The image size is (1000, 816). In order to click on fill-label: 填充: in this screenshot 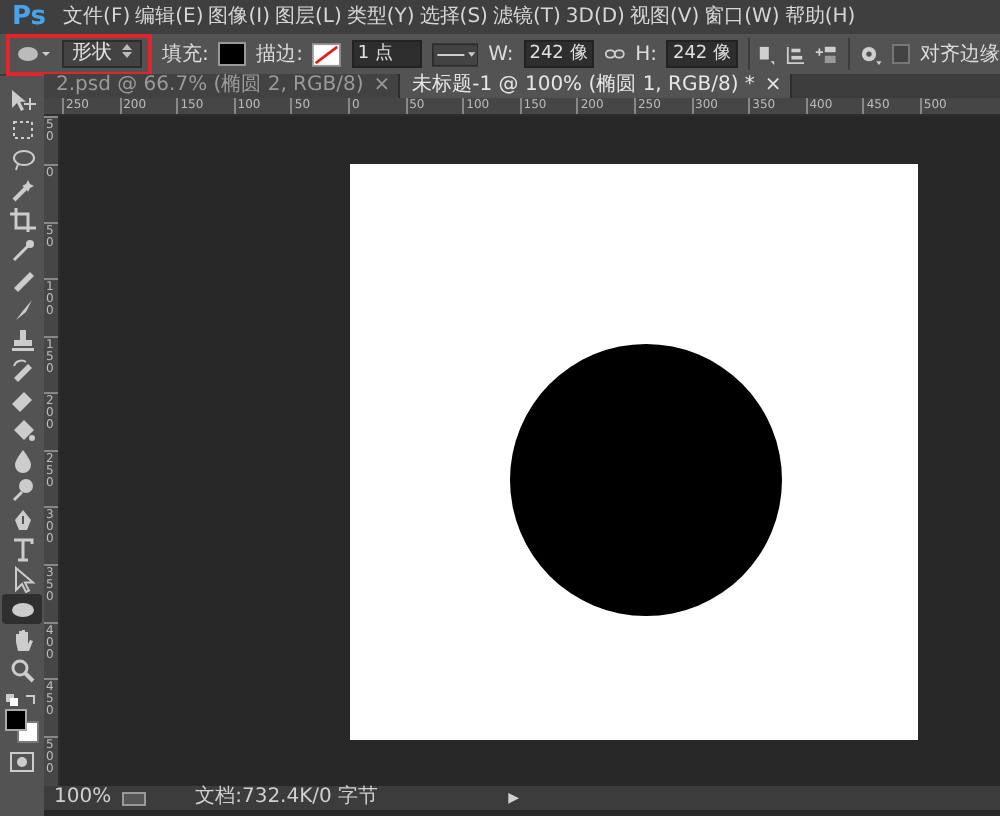, I will do `click(185, 55)`.